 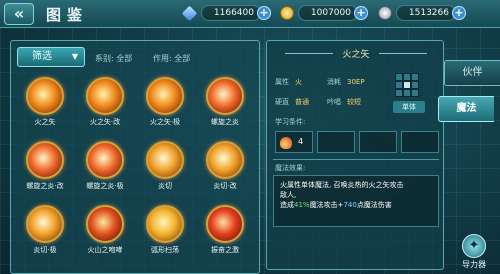 I want to click on cast-row: 吟唱 较短, so click(x=344, y=102).